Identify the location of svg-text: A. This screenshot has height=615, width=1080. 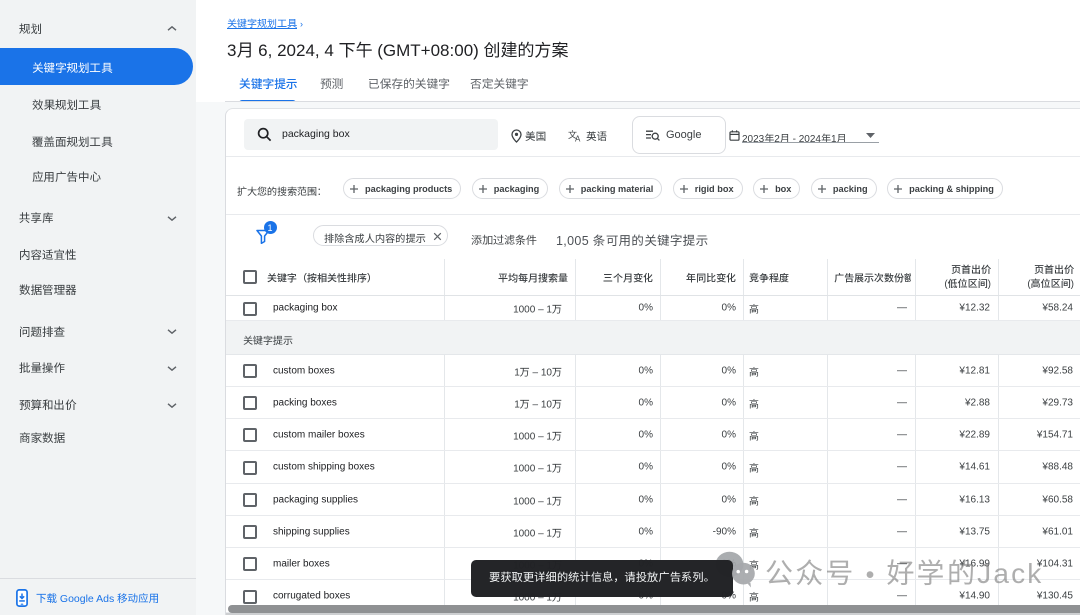
(578, 139).